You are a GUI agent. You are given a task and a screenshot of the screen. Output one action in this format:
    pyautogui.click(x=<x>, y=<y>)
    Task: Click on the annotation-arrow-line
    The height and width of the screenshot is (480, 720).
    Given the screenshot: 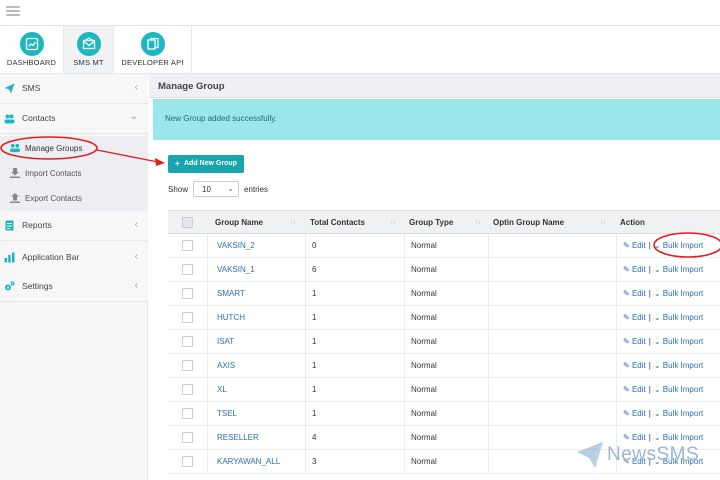 What is the action you would take?
    pyautogui.click(x=127, y=156)
    